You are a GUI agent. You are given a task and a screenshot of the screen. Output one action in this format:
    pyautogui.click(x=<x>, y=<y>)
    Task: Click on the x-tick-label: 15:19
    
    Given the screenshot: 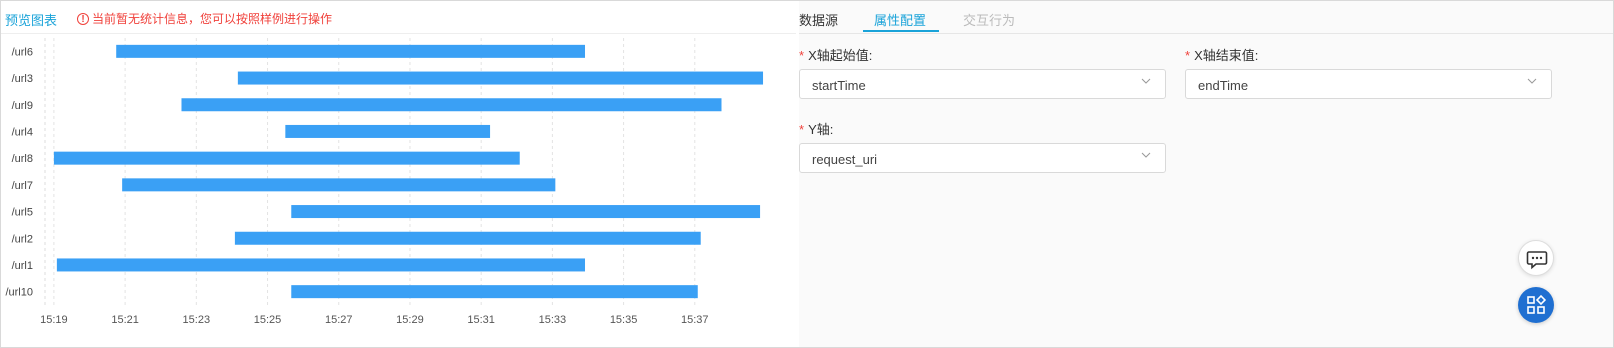 What is the action you would take?
    pyautogui.click(x=54, y=319)
    